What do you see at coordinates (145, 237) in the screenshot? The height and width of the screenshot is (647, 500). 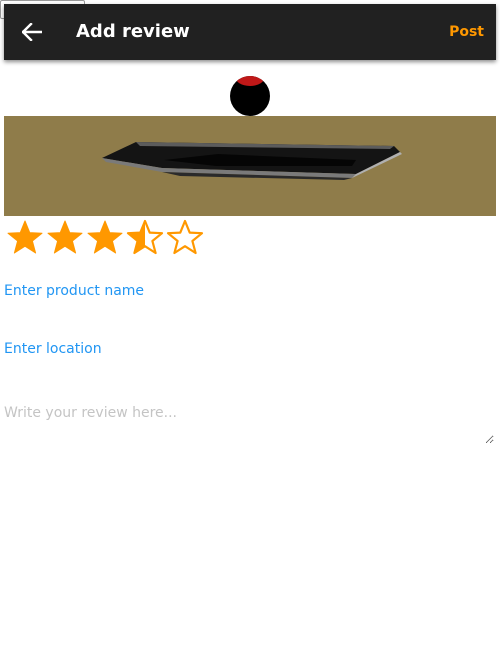 I see `star-half-icon` at bounding box center [145, 237].